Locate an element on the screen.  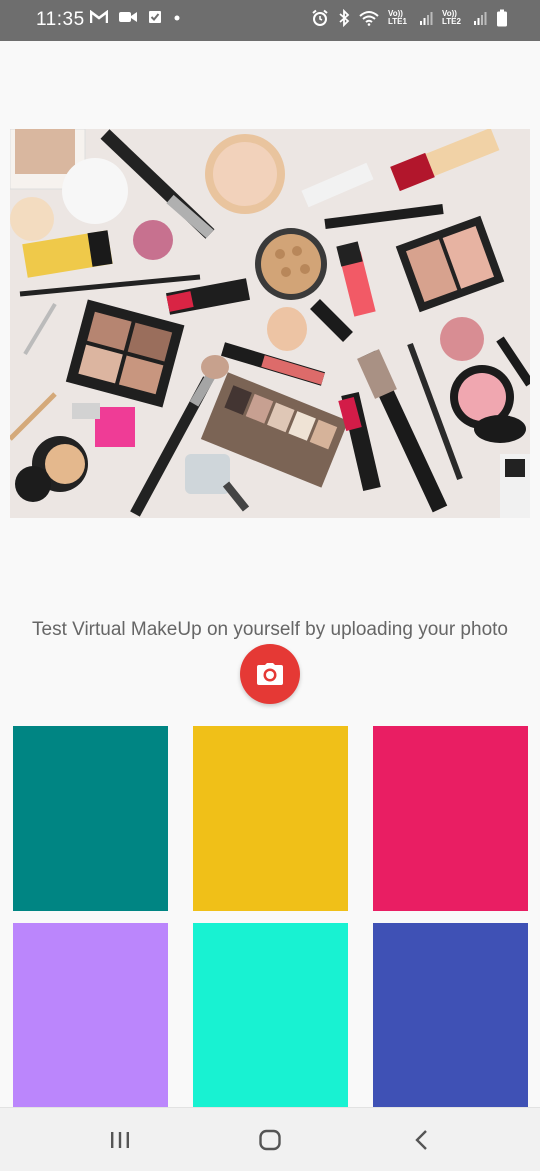
gmail-icon is located at coordinates (99, 17).